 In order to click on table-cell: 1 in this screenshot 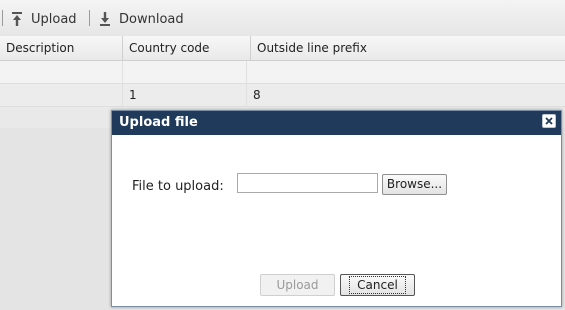, I will do `click(185, 95)`.